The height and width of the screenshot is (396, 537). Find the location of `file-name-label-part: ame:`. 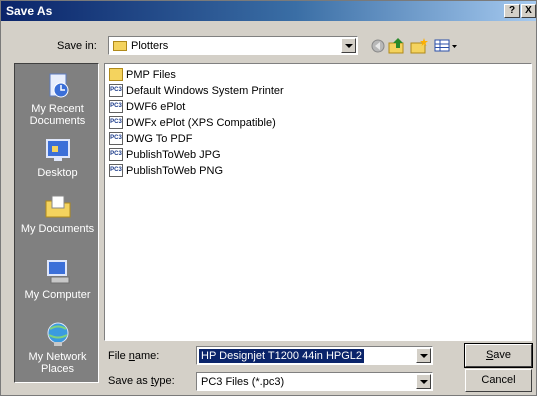

file-name-label-part: ame: is located at coordinates (147, 356).